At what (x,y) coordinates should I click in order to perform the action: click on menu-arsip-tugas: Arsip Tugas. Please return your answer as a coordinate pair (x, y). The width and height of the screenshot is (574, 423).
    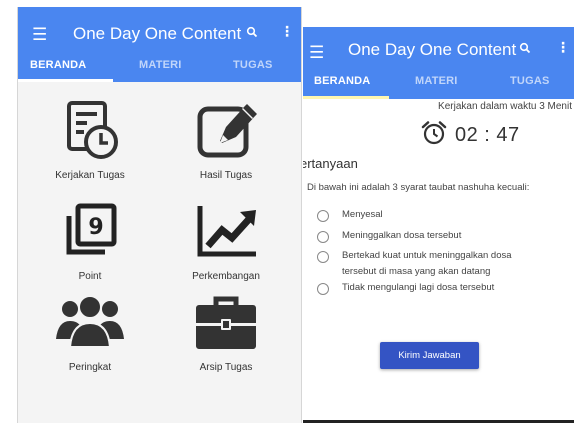
    Looking at the image, I should click on (226, 329).